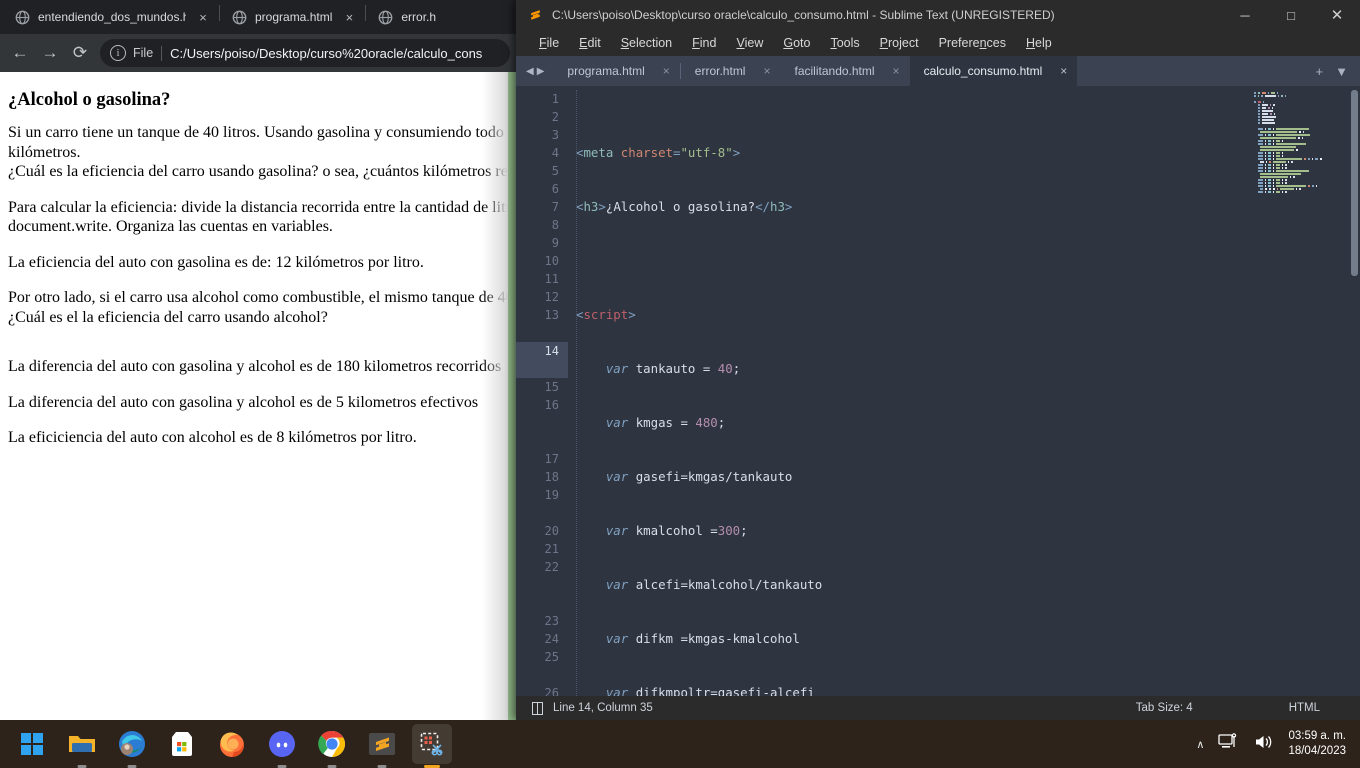 Image resolution: width=1360 pixels, height=768 pixels. Describe the element at coordinates (1304, 391) in the screenshot. I see `code-minimap` at that location.